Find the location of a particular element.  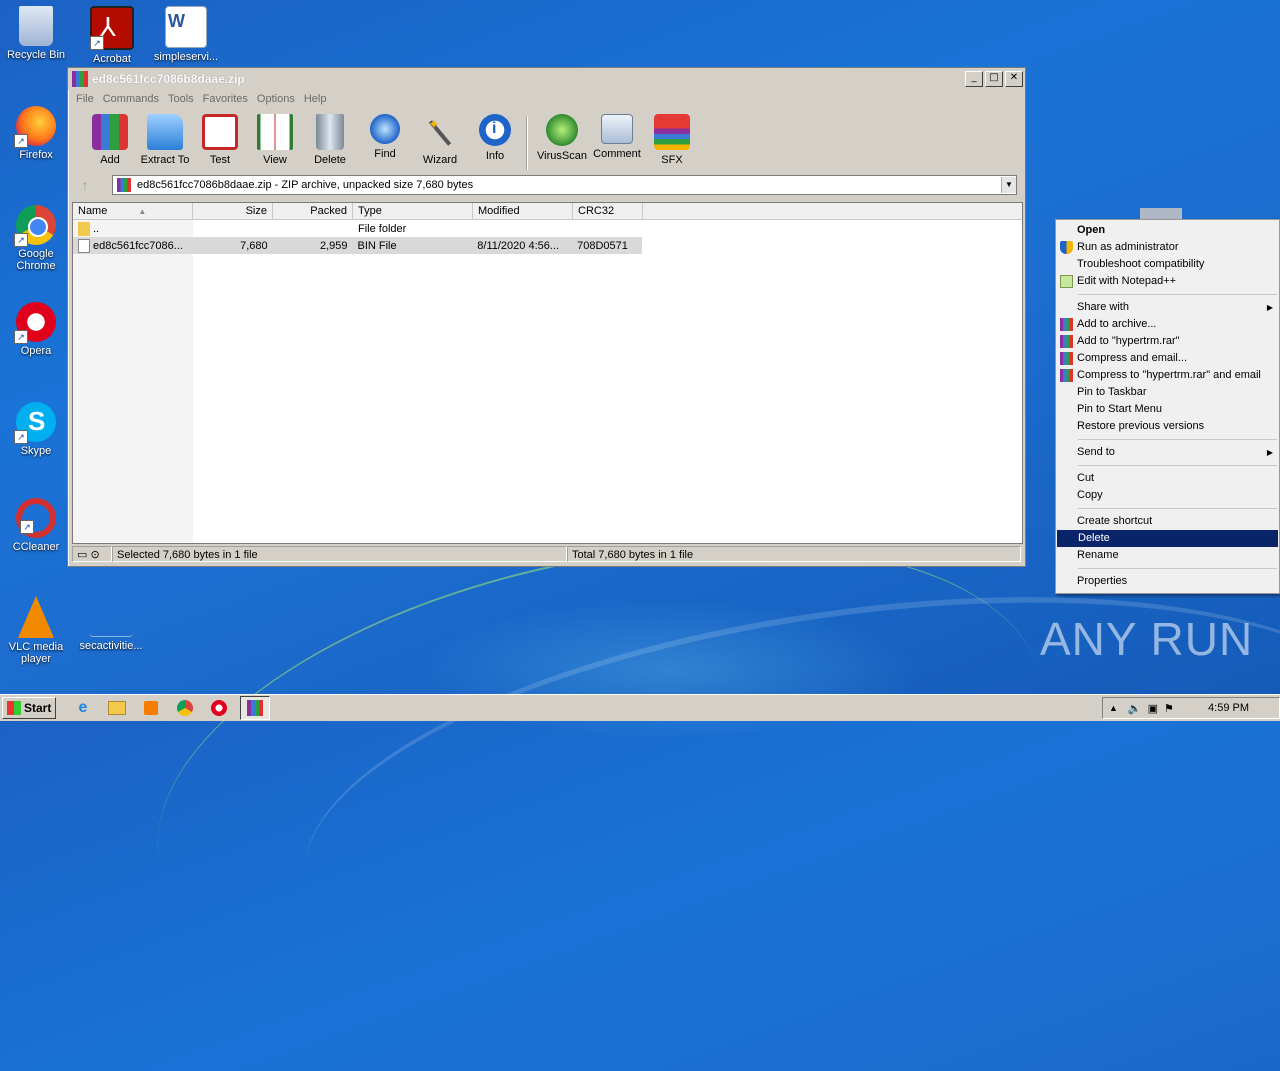

menu-item-run-as-admin: Run as administrator is located at coordinates (1167, 247).